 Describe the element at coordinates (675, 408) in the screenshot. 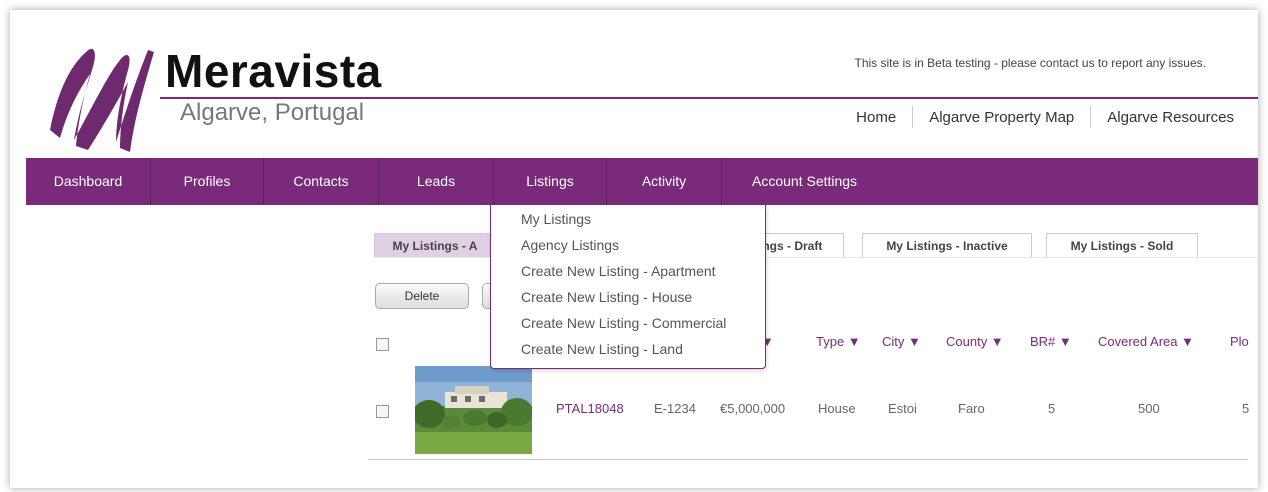

I see `listing-code: E-1234` at that location.